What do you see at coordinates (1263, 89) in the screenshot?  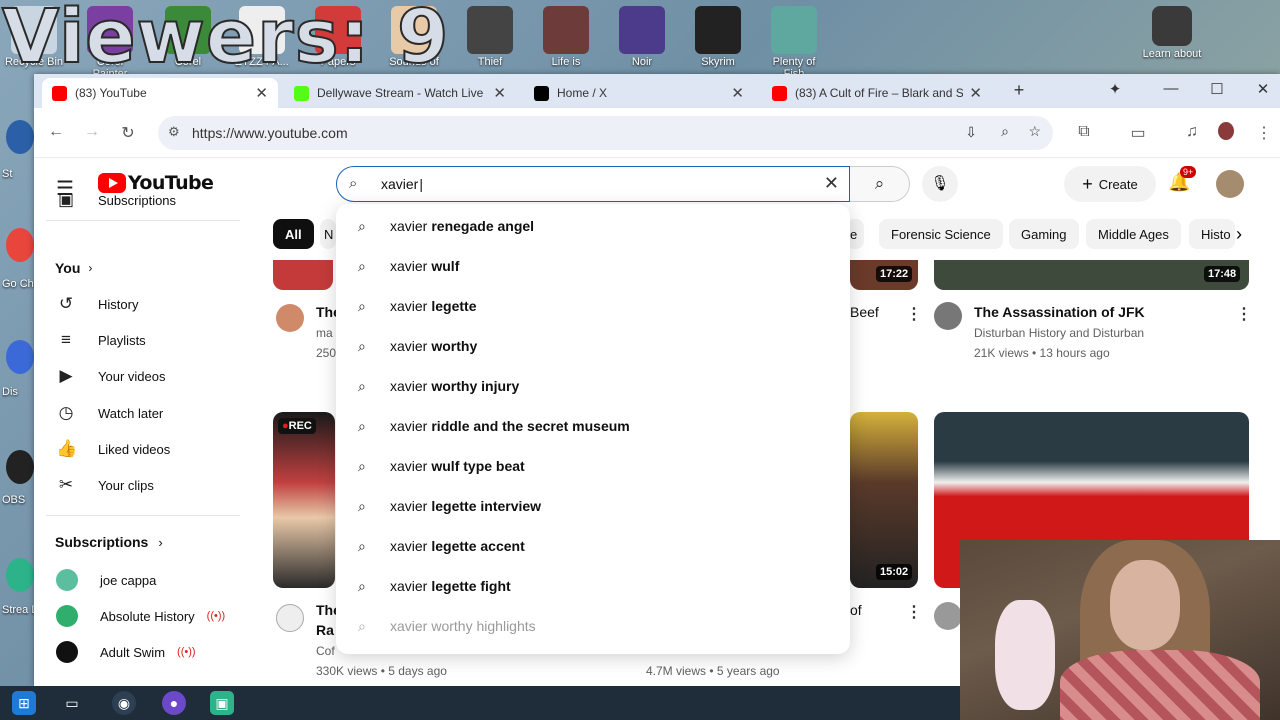 I see `close-window-icon: ✕` at bounding box center [1263, 89].